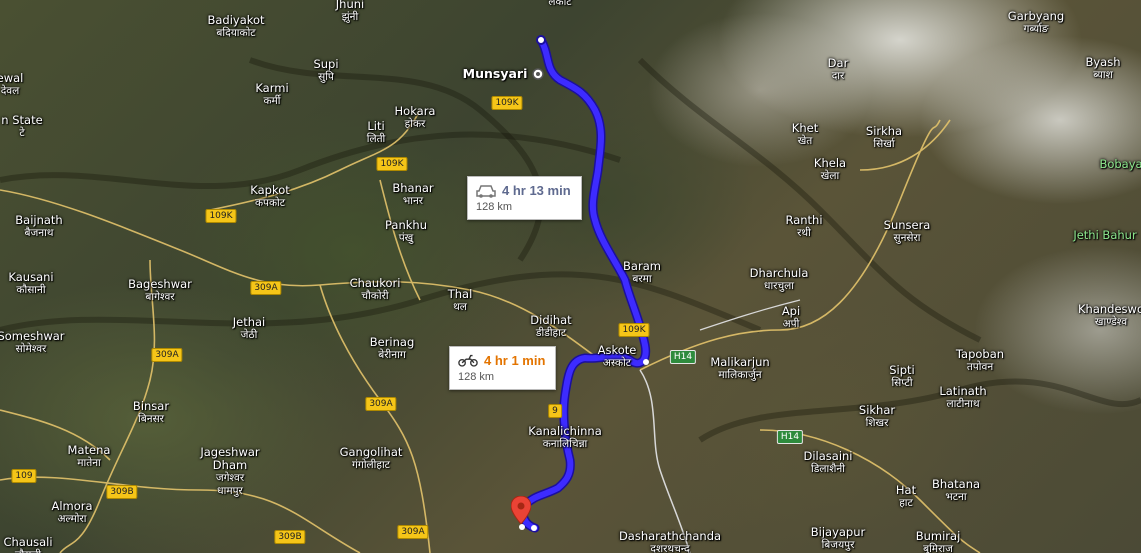  What do you see at coordinates (522, 527) in the screenshot?
I see `route-end-node` at bounding box center [522, 527].